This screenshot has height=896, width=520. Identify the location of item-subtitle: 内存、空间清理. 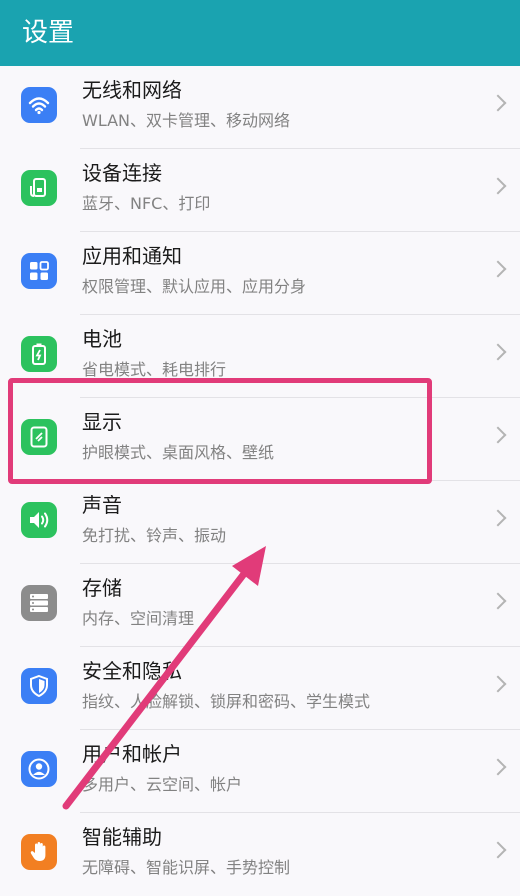
(138, 618).